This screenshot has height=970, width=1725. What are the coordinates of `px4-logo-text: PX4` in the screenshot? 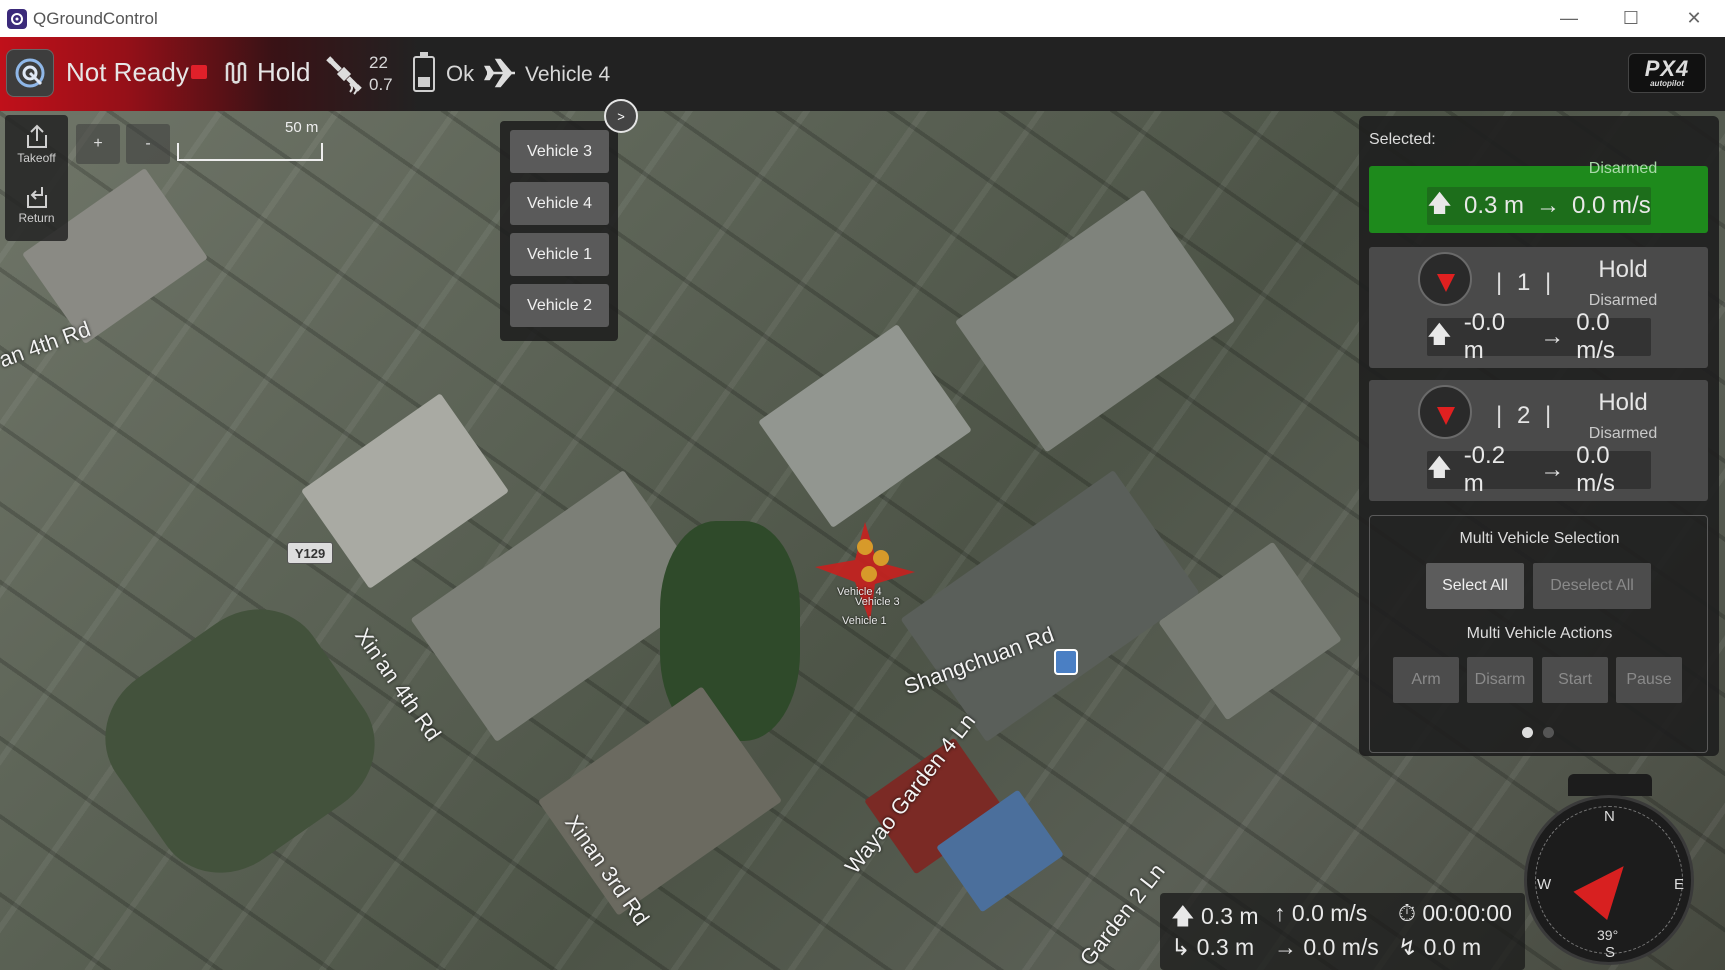 It's located at (1667, 68).